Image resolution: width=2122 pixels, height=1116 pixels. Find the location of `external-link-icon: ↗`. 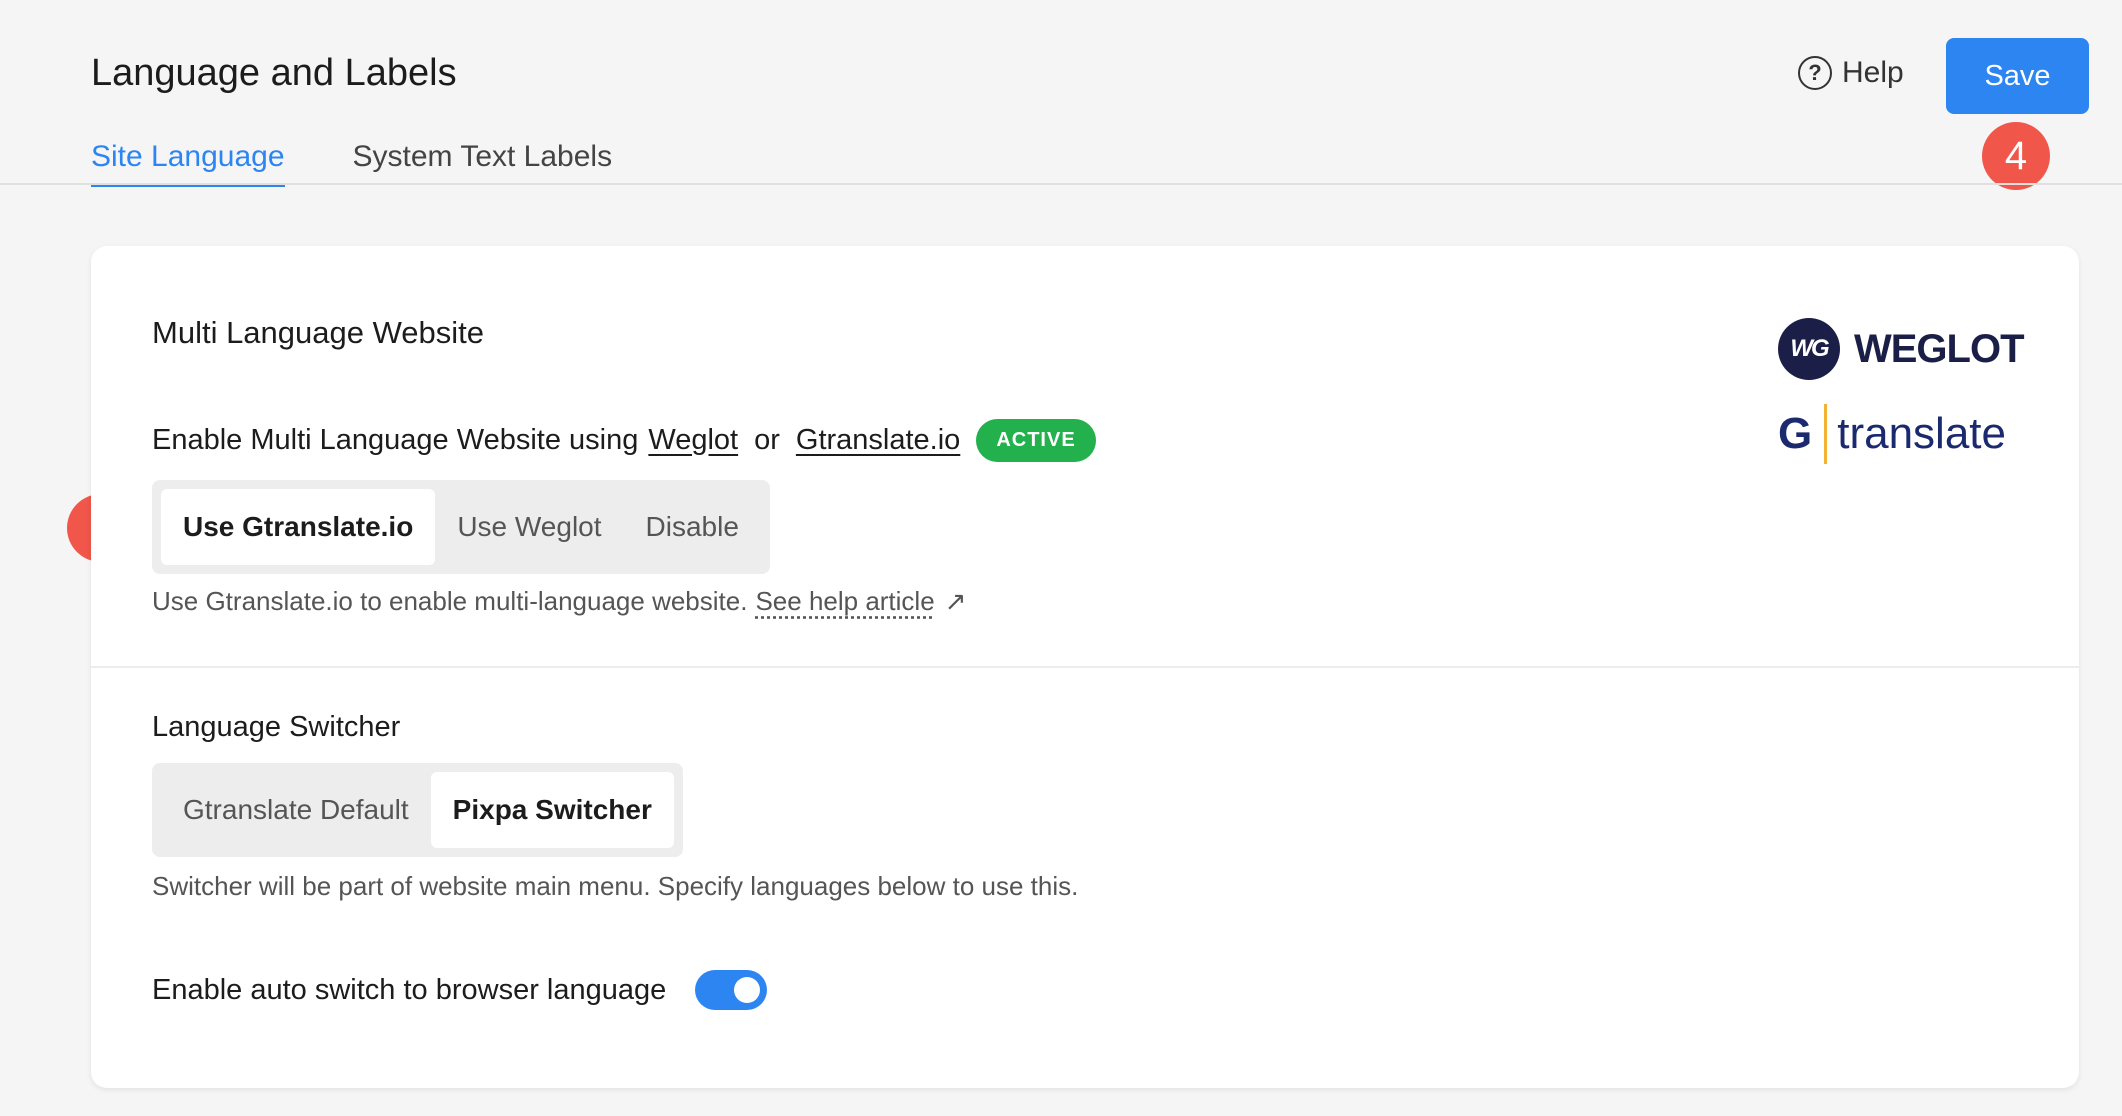

external-link-icon: ↗ is located at coordinates (955, 601).